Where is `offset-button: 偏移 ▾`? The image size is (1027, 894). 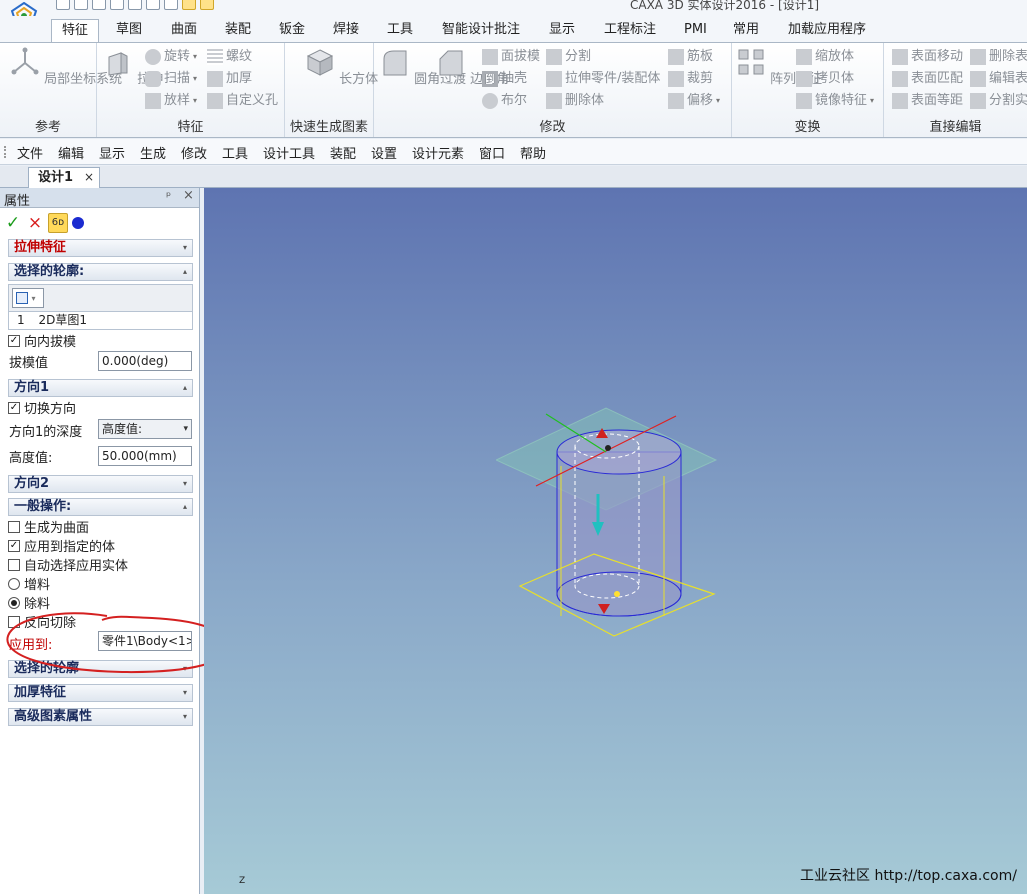
offset-button: 偏移 ▾ is located at coordinates (694, 101).